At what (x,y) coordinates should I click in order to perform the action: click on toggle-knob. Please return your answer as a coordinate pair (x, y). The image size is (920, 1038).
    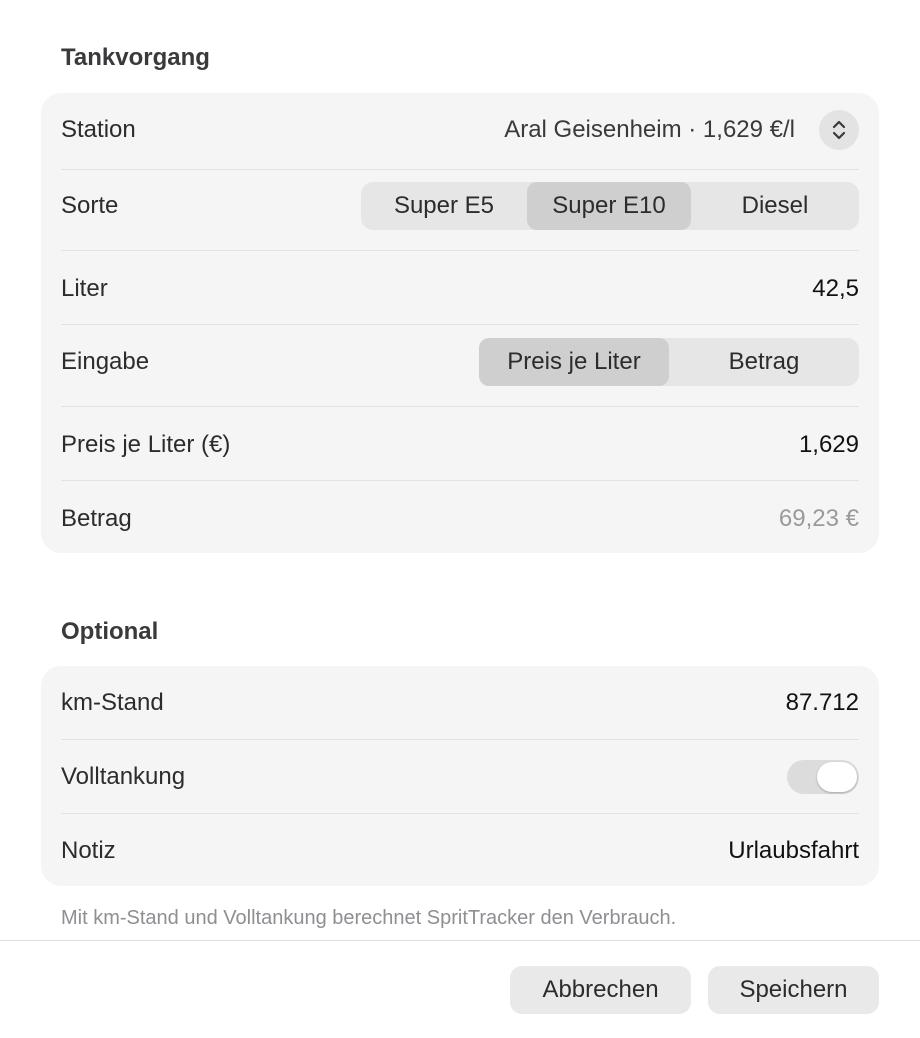
    Looking at the image, I should click on (837, 777).